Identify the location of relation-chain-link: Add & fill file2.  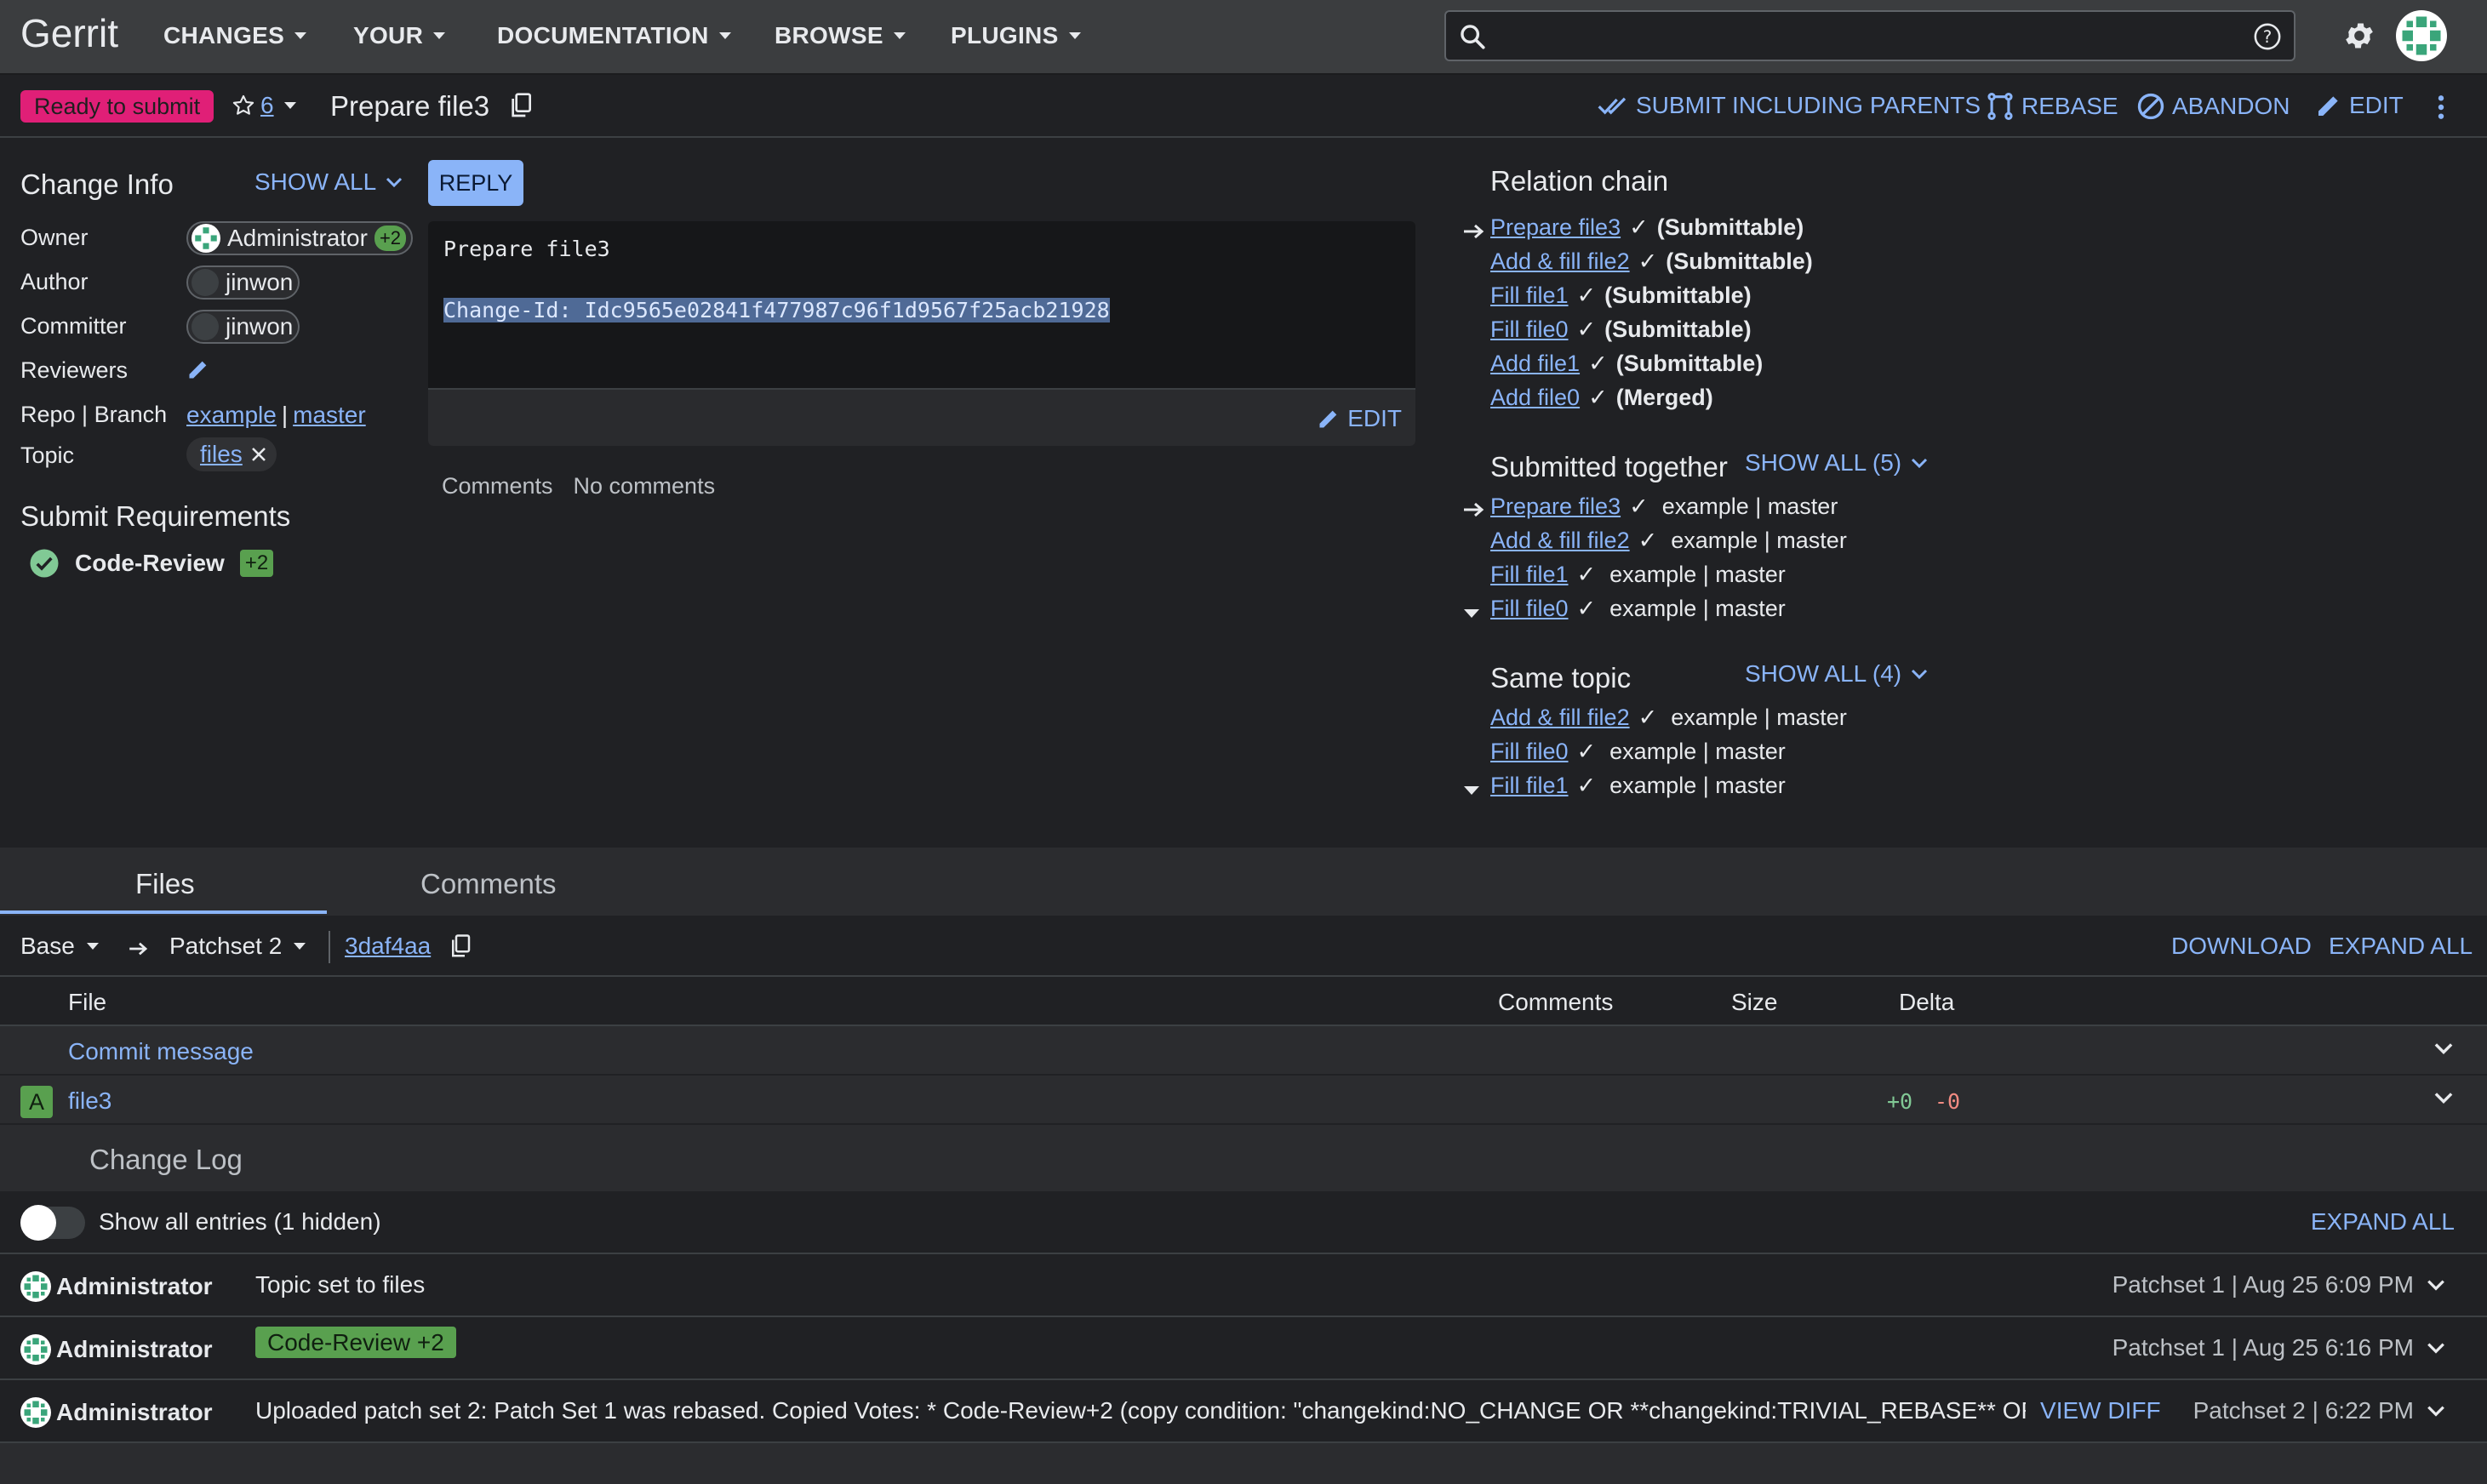
(1560, 261).